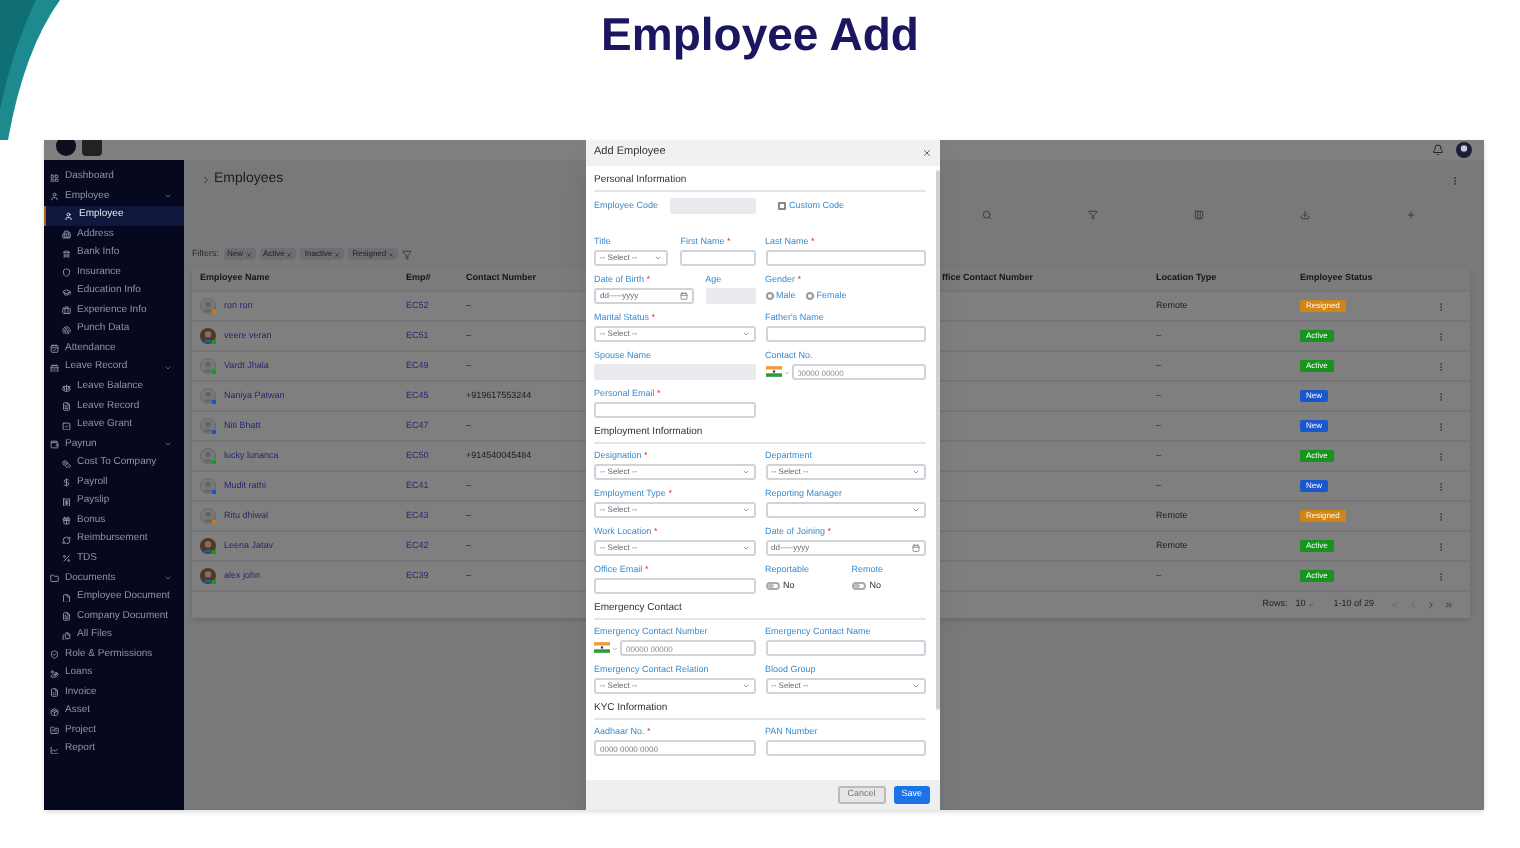  Describe the element at coordinates (66, 521) in the screenshot. I see `gift-icon` at that location.